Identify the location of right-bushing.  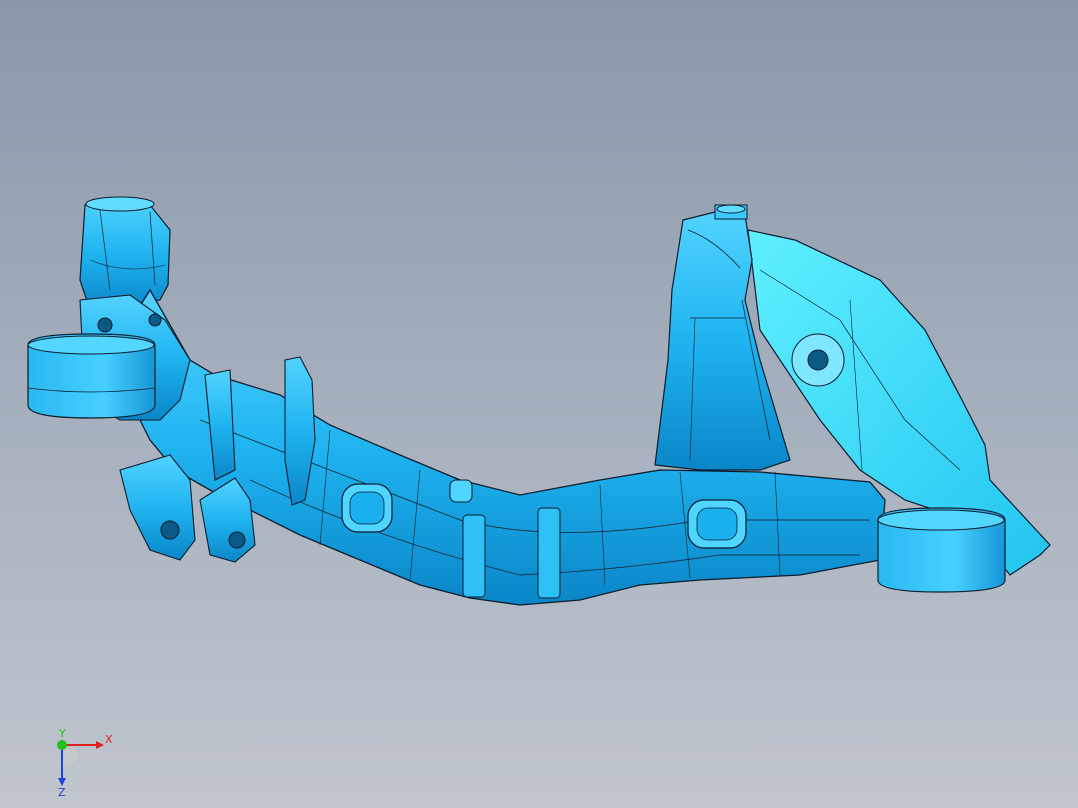
(941, 550).